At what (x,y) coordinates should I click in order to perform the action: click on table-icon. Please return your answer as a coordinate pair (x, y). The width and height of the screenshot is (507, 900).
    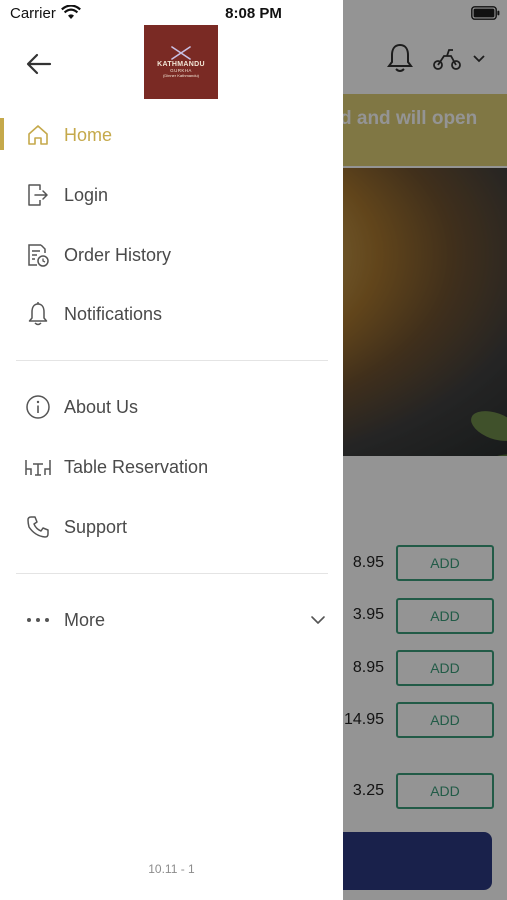
    Looking at the image, I should click on (38, 467).